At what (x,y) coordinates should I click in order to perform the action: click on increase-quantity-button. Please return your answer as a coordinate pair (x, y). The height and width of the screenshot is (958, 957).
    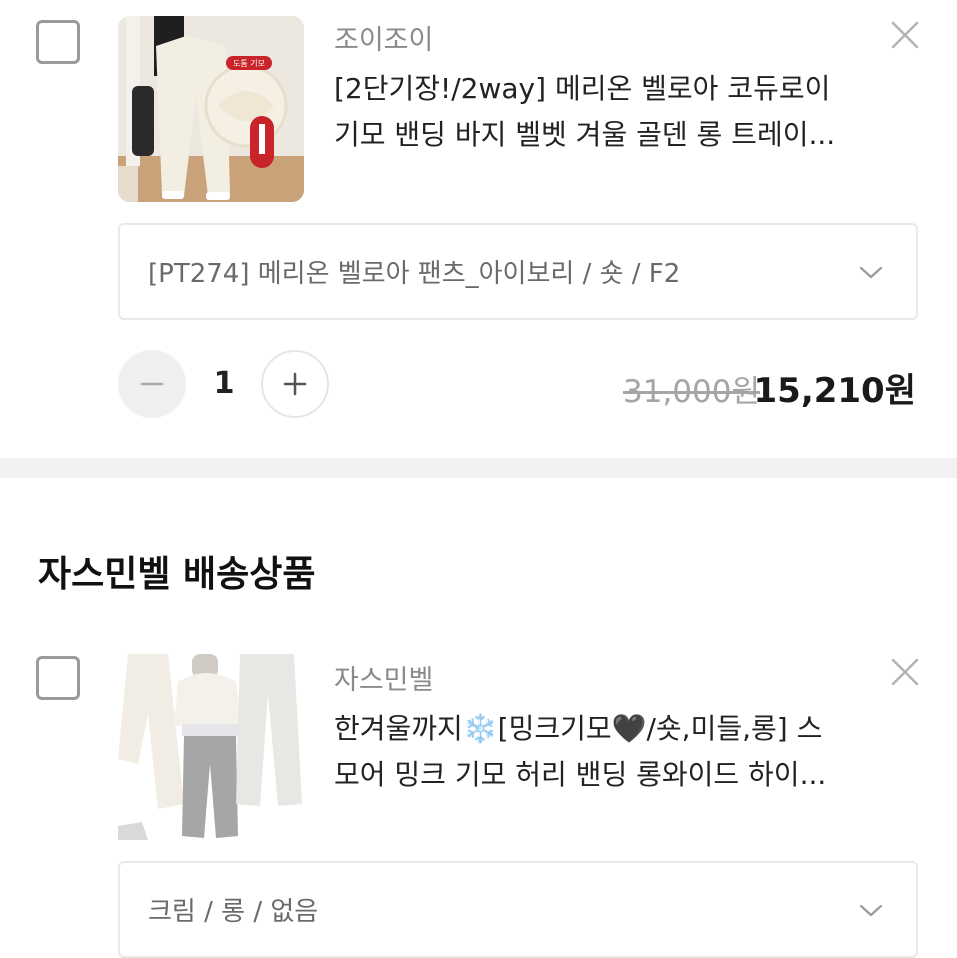
    Looking at the image, I should click on (295, 384).